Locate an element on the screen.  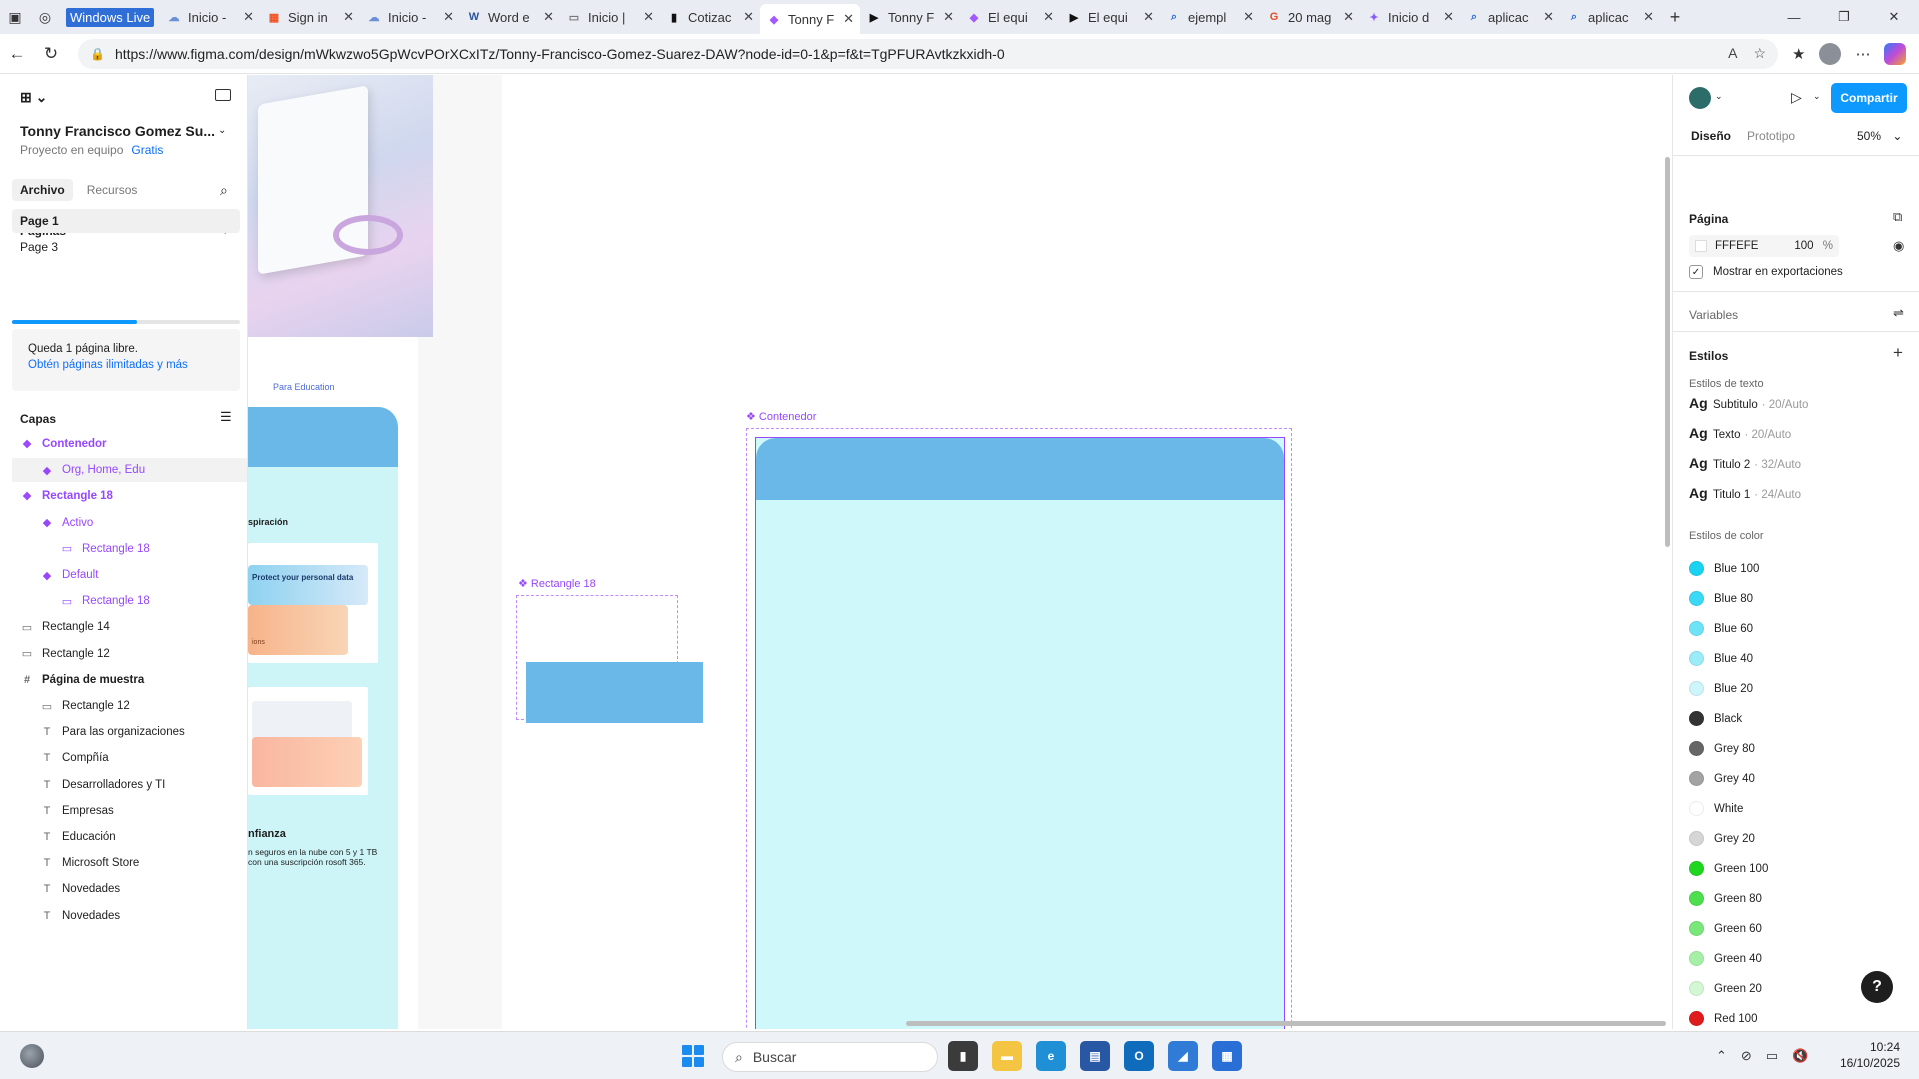
page-item-page-1: Page 1 is located at coordinates (126, 221).